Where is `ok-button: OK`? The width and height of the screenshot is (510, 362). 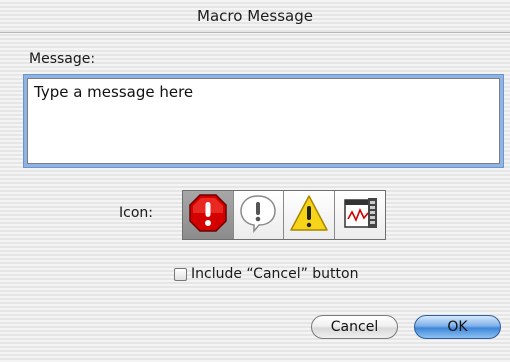
ok-button: OK is located at coordinates (457, 327).